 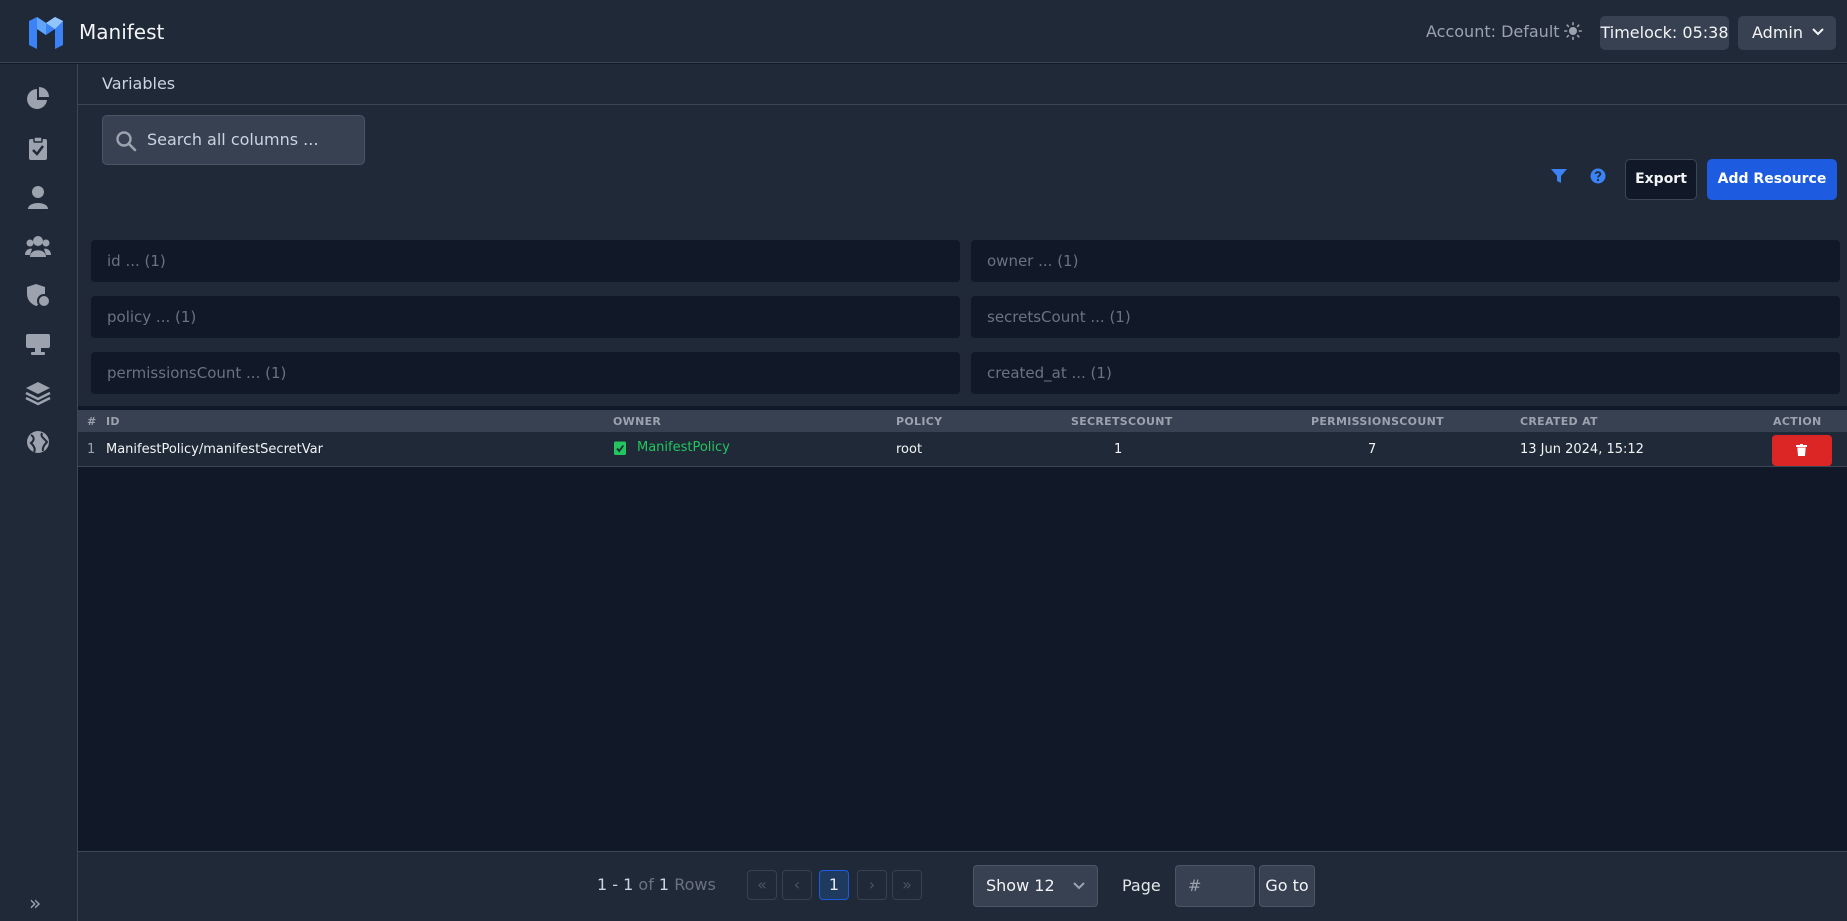 What do you see at coordinates (1405, 261) in the screenshot?
I see `filter-owner: owner ... (1)` at bounding box center [1405, 261].